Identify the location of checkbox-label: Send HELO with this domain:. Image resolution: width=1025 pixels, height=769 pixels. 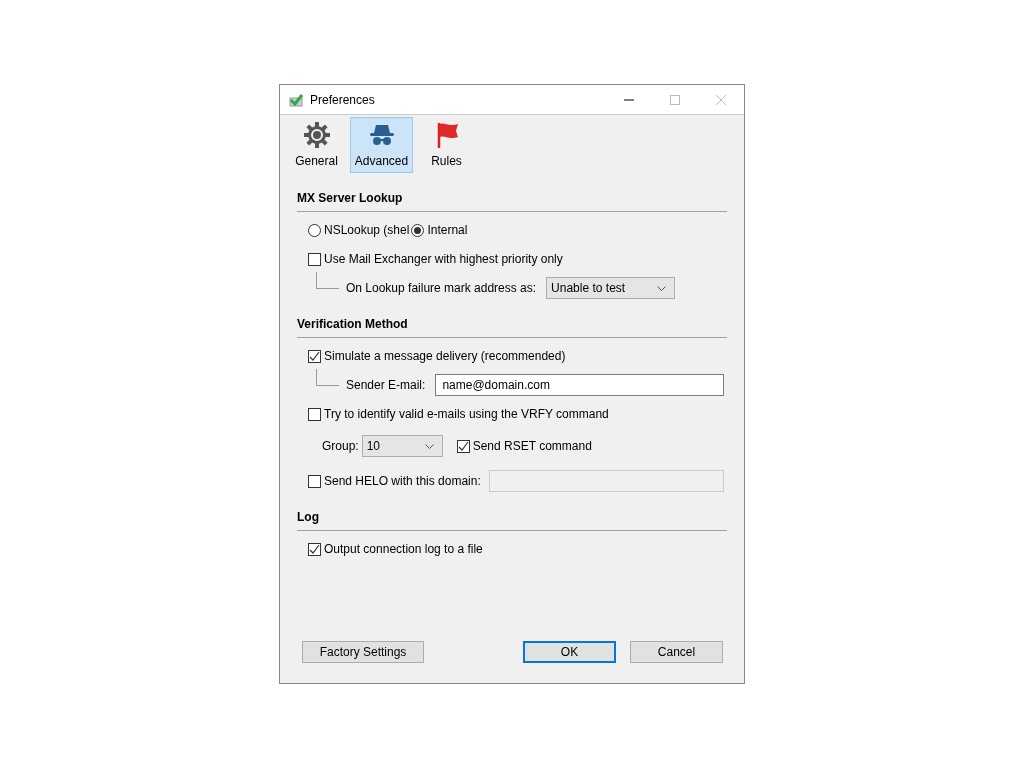
(402, 481).